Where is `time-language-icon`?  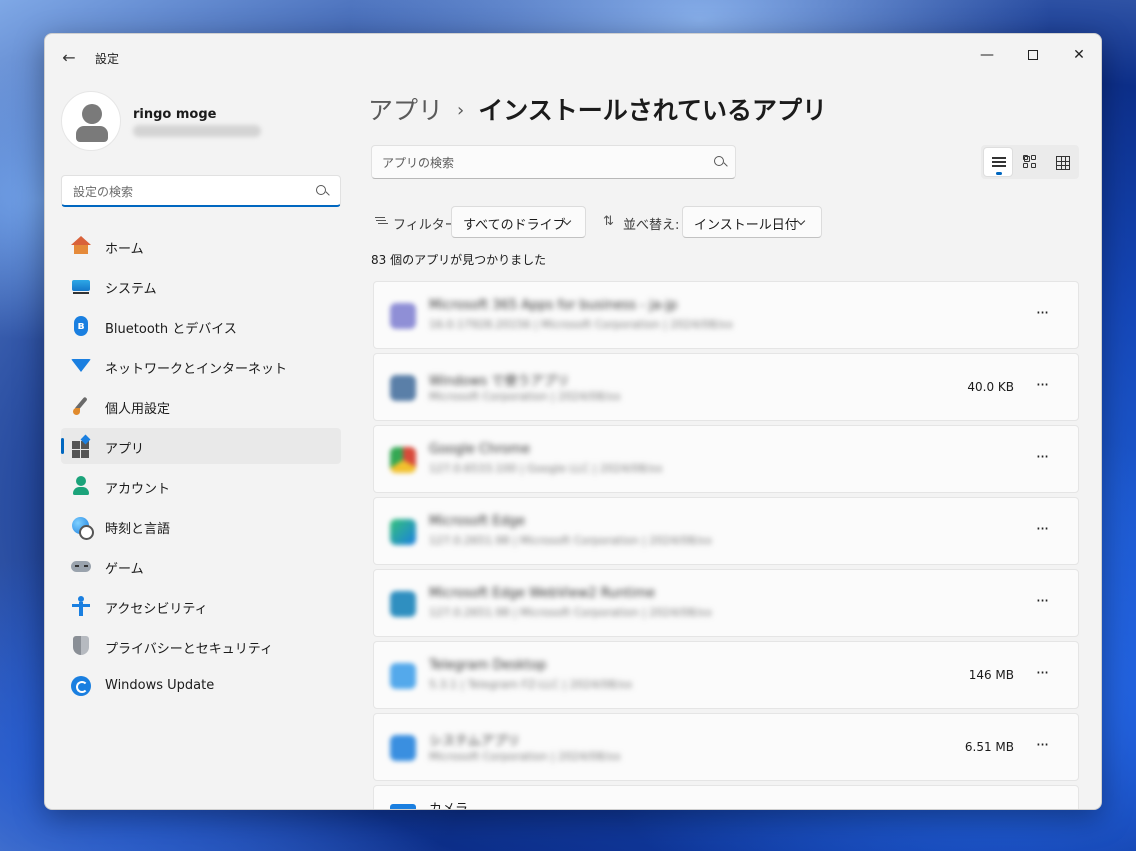
time-language-icon is located at coordinates (82, 528).